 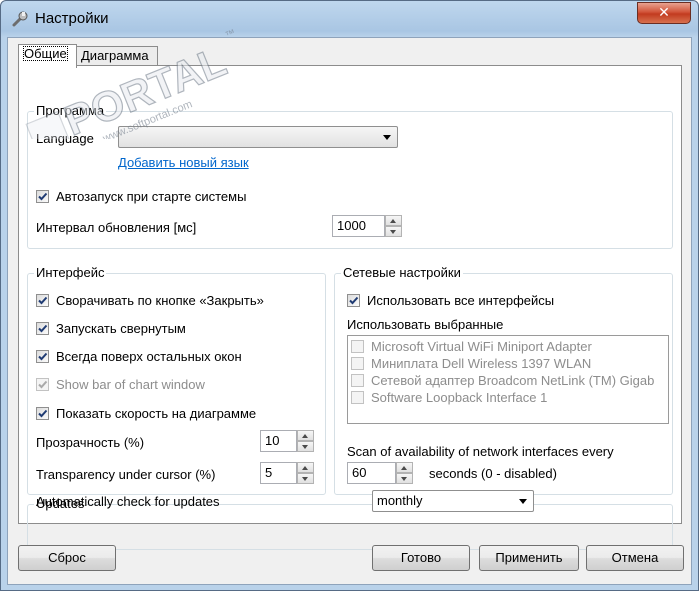 What do you see at coordinates (350, 523) in the screenshot?
I see `updates-group: Updates` at bounding box center [350, 523].